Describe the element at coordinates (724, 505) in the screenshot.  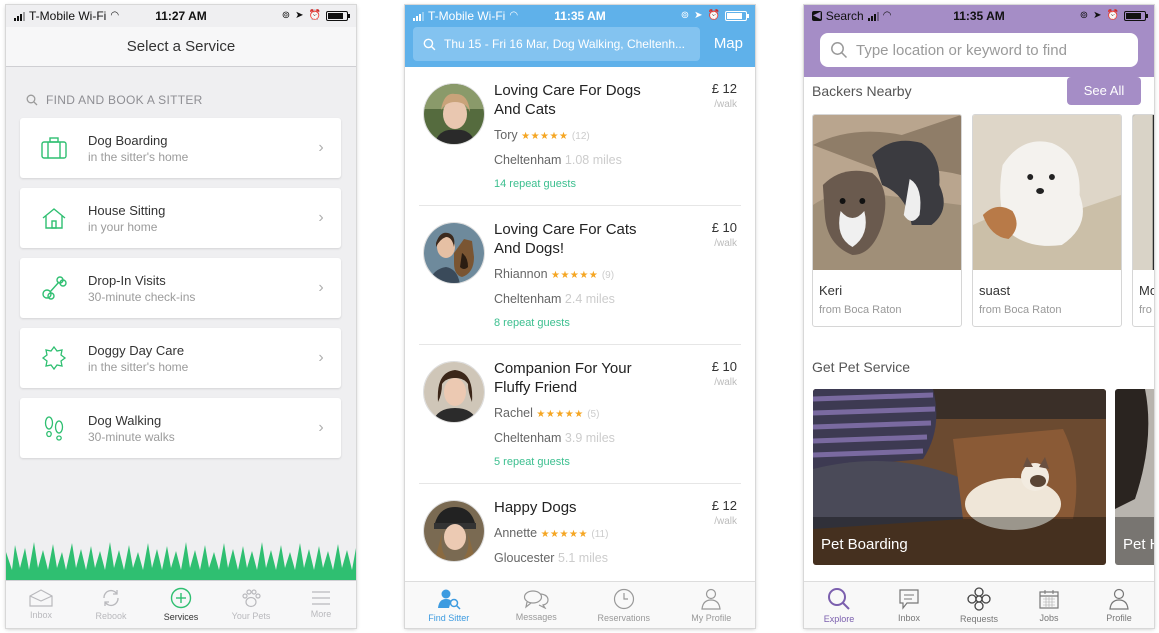
I see `price: £ 12` at that location.